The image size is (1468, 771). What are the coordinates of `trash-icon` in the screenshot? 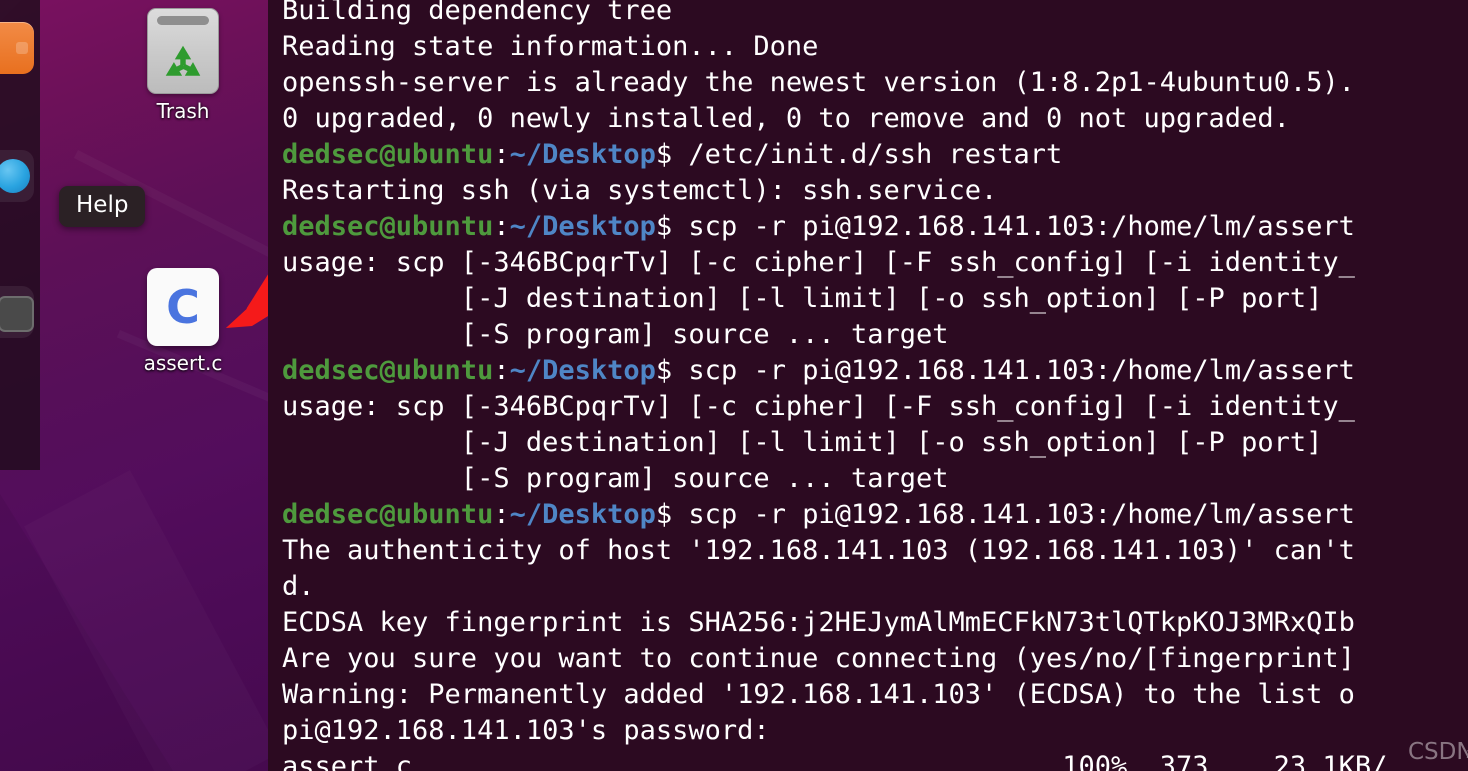 It's located at (183, 51).